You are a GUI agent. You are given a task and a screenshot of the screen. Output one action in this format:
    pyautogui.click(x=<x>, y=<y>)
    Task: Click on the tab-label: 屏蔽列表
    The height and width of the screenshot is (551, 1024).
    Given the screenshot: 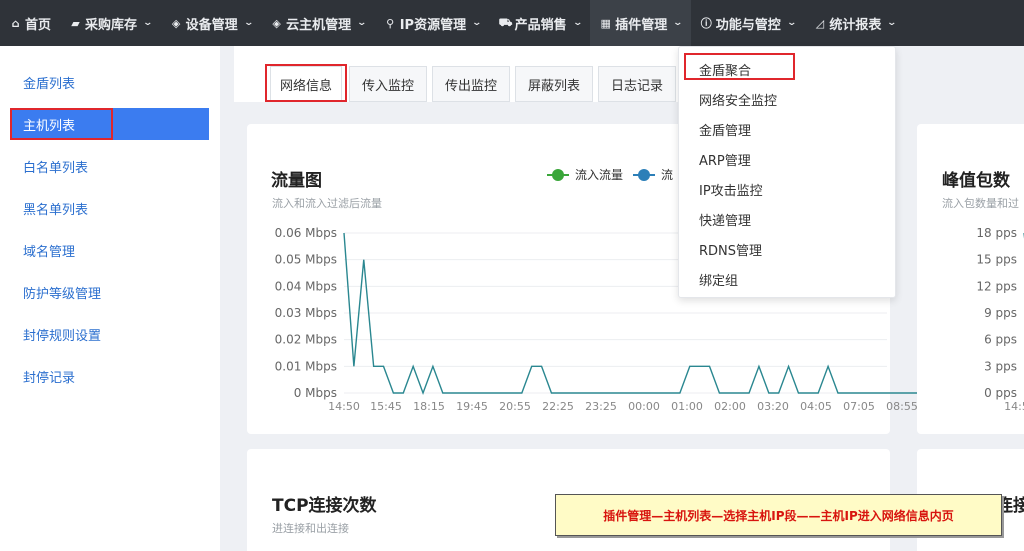 What is the action you would take?
    pyautogui.click(x=553, y=86)
    